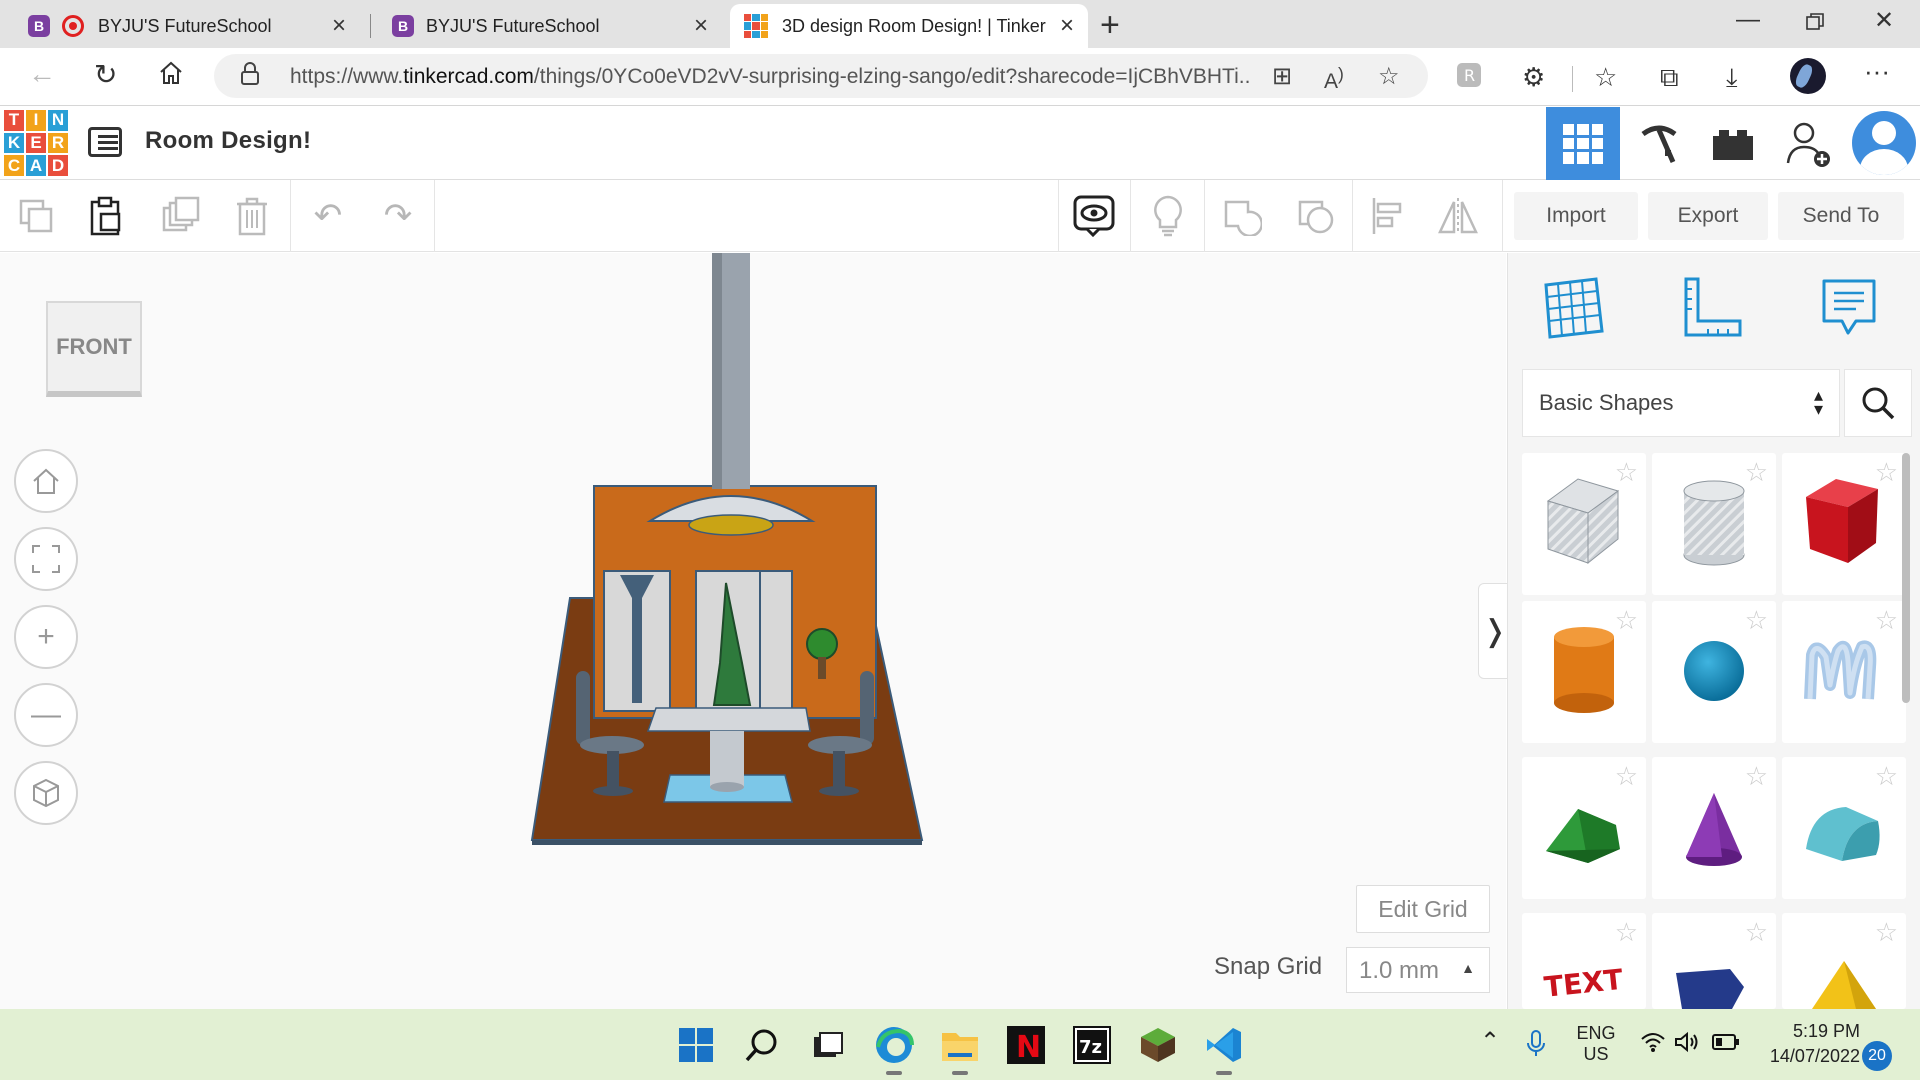 This screenshot has height=1080, width=1920. Describe the element at coordinates (328, 216) in the screenshot. I see `undo-icon: ↶` at that location.